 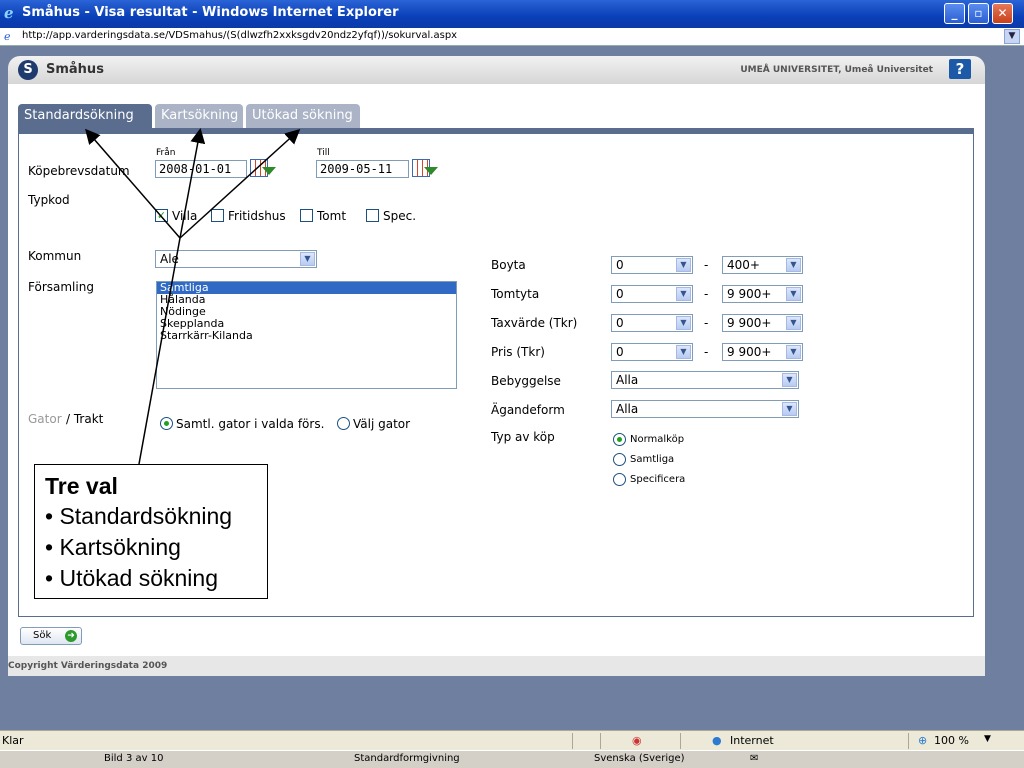 I want to click on page-footer: Copyright Värderingsdata 2009, so click(x=496, y=666).